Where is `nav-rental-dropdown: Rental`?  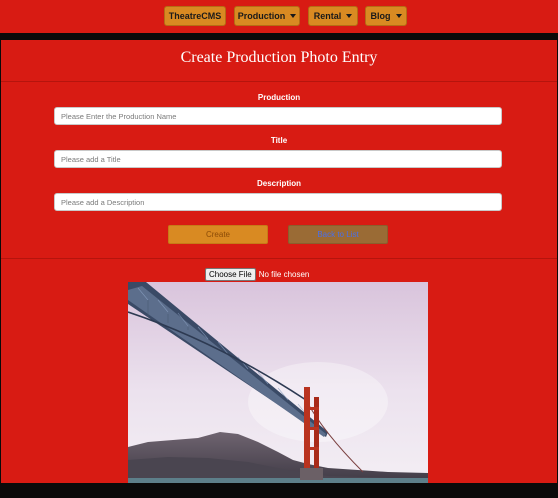 nav-rental-dropdown: Rental is located at coordinates (333, 16).